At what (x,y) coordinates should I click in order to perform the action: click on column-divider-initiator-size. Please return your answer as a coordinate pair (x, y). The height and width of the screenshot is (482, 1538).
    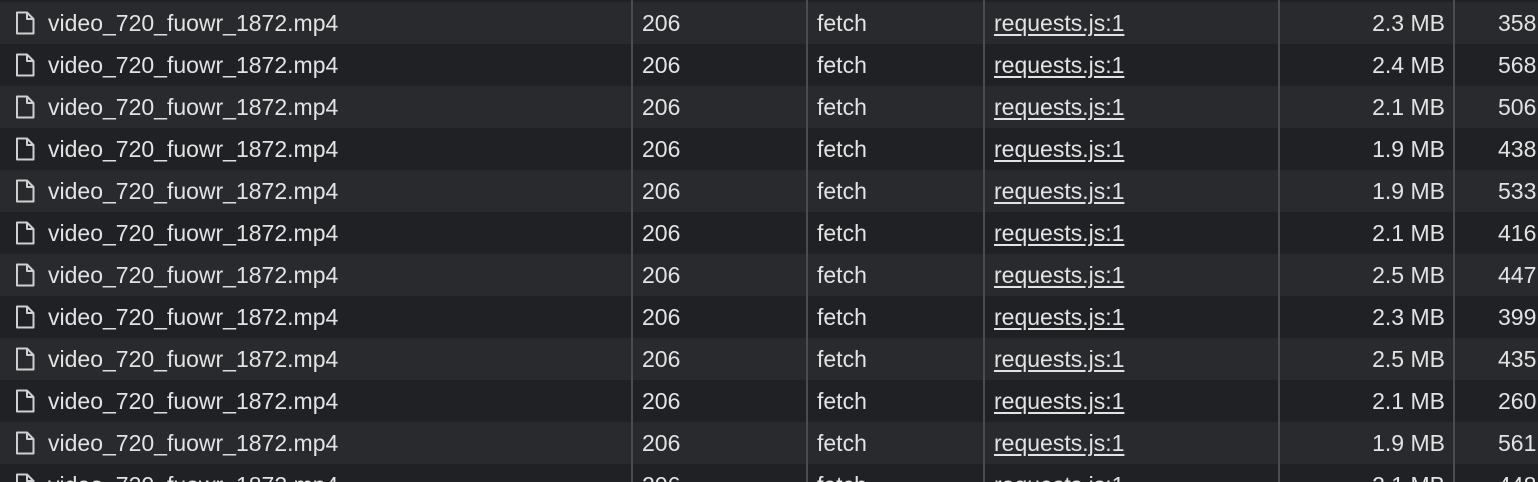
    Looking at the image, I should click on (1279, 241).